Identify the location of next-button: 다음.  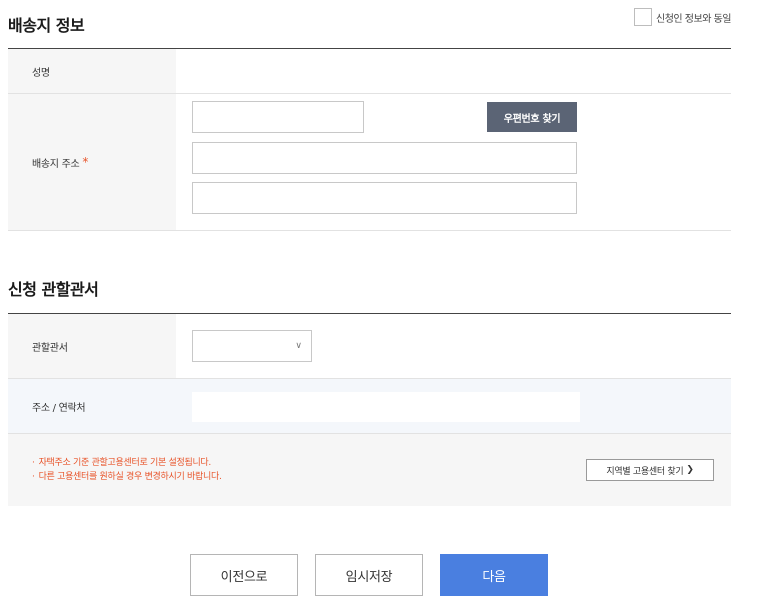
(494, 575).